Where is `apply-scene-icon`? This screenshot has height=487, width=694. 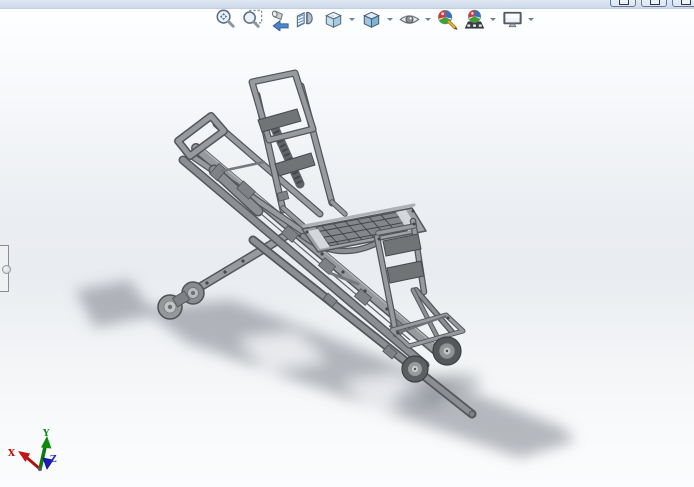 apply-scene-icon is located at coordinates (474, 19).